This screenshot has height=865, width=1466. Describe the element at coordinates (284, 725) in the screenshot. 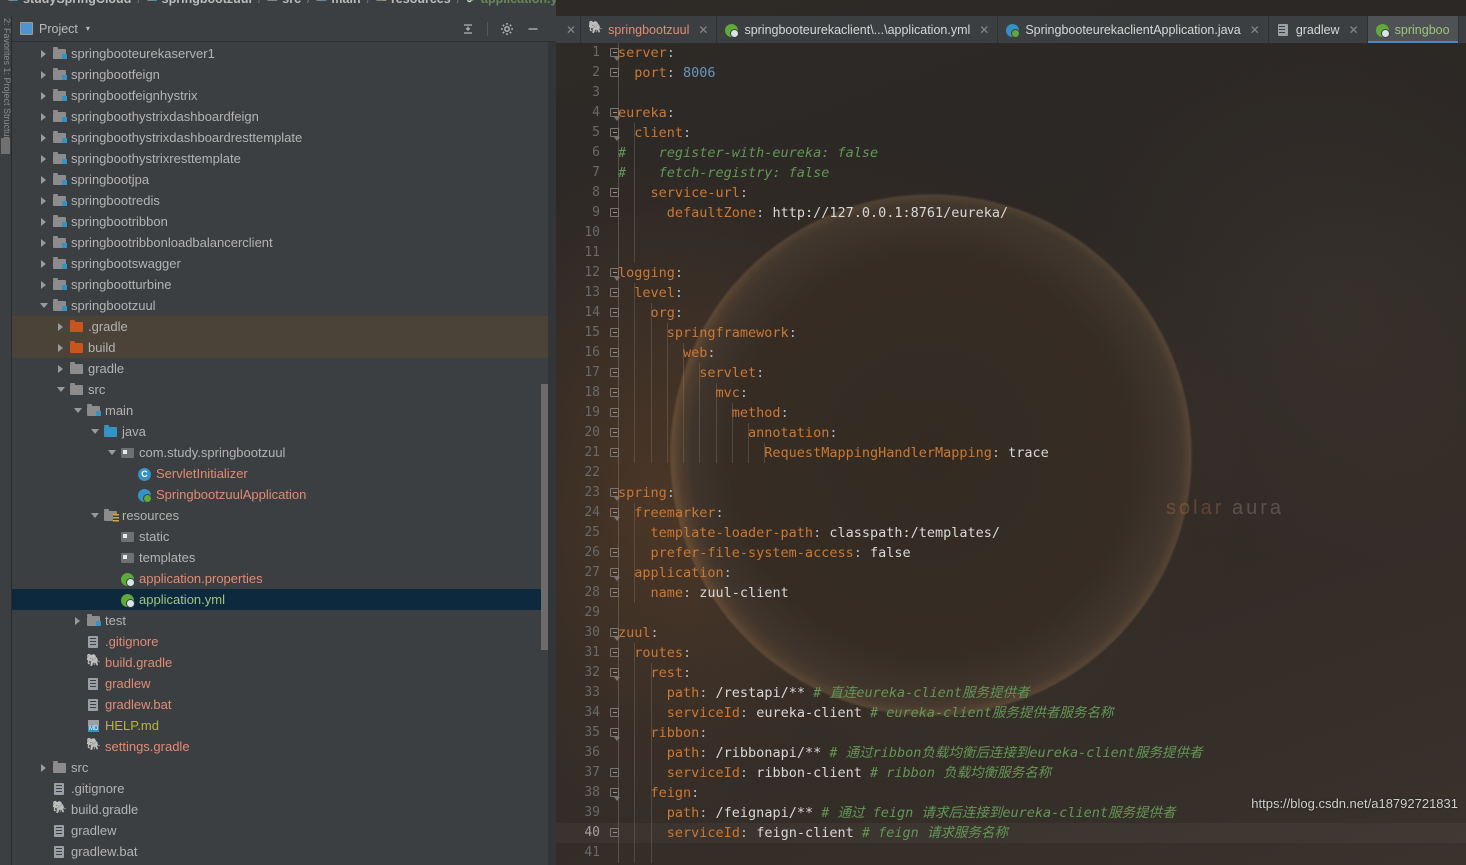

I see `tree-row: HELP.md` at that location.